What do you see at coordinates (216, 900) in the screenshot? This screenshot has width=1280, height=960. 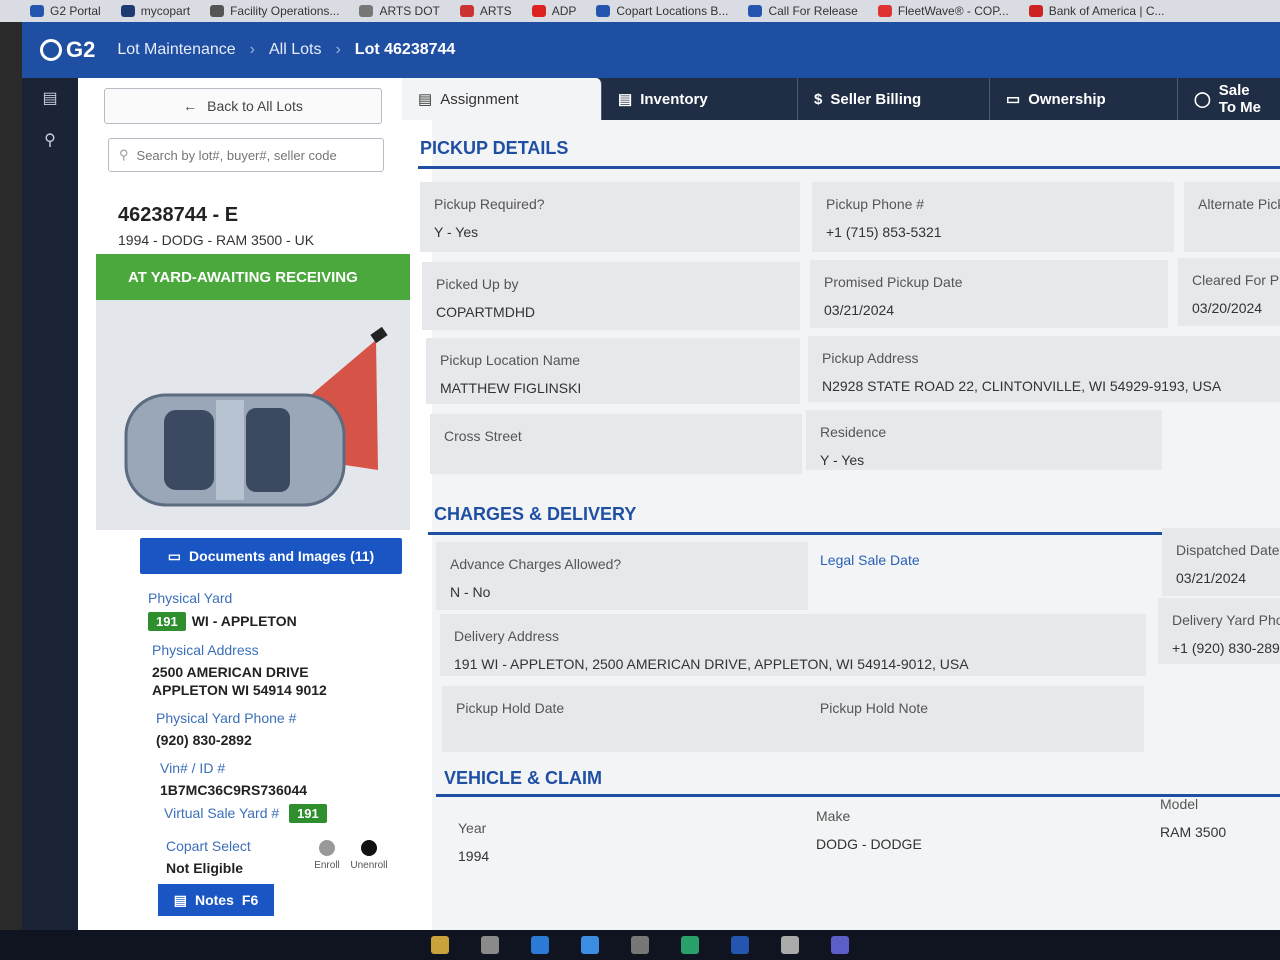 I see `notes-button: ▤ Notes F6` at bounding box center [216, 900].